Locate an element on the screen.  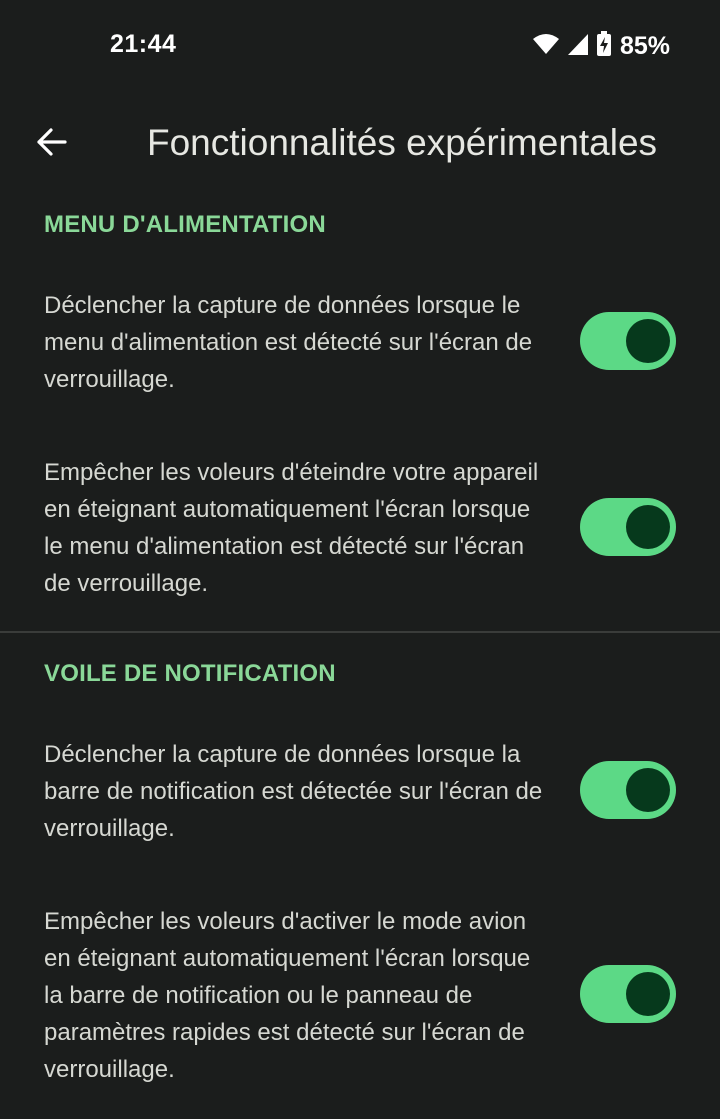
status-icons: 85% is located at coordinates (601, 46).